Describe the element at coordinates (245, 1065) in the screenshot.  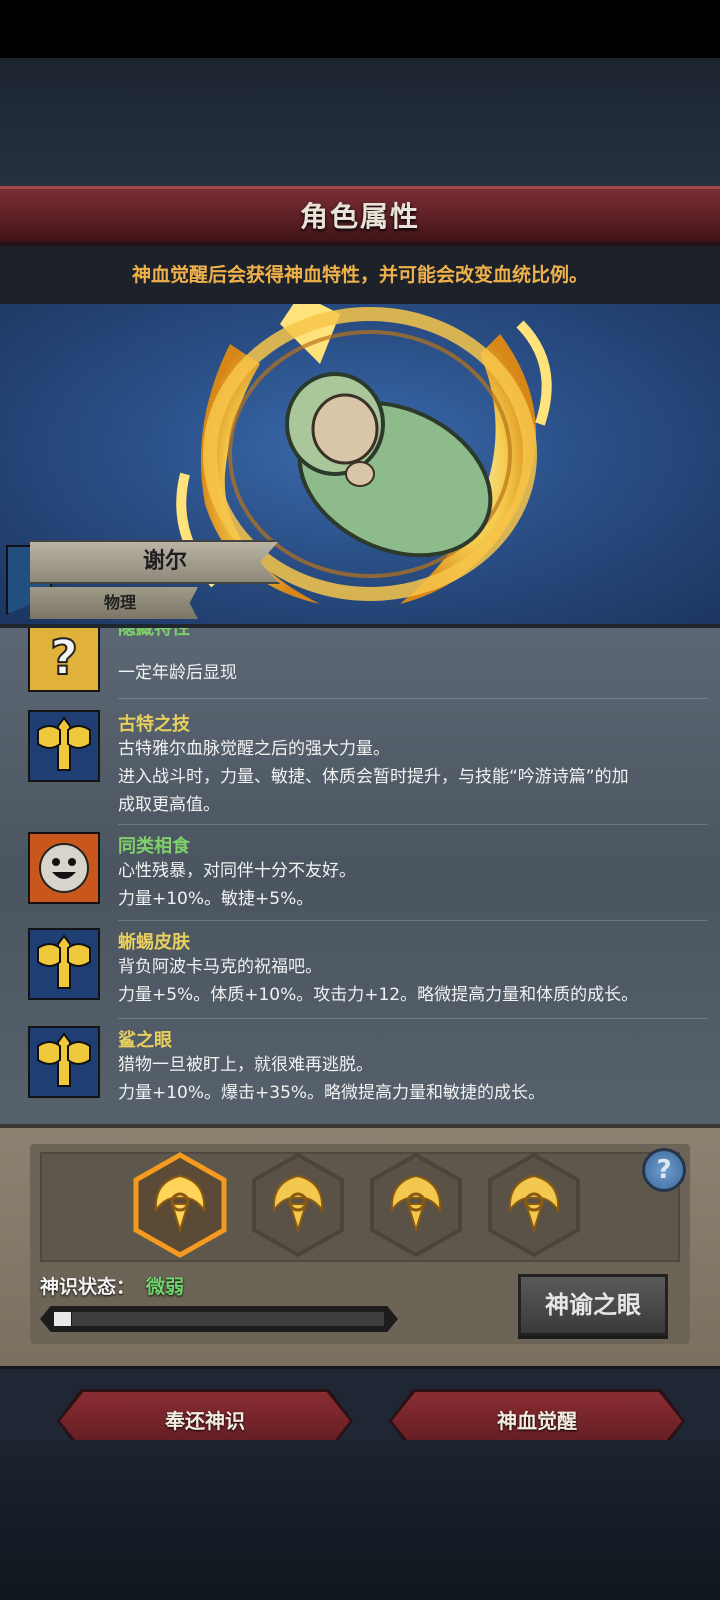
I see `trait-desc: 猎物一旦被盯上，就很难再逃脱。` at that location.